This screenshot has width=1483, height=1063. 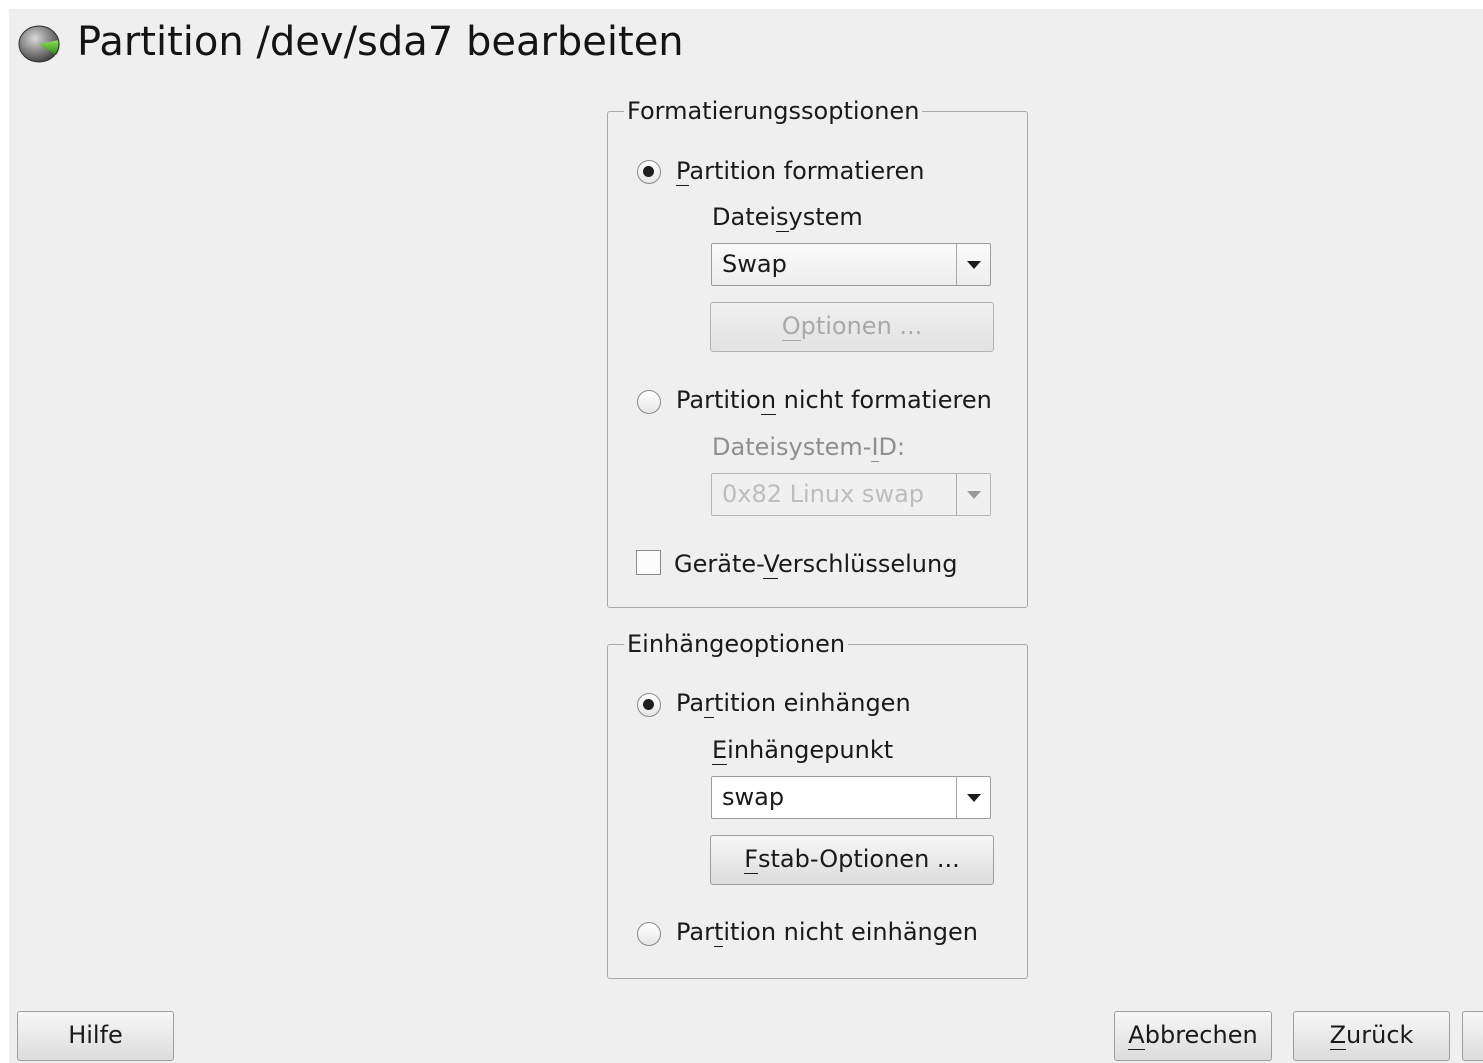 I want to click on no-format-partition-label: Partition nicht formatieren, so click(x=834, y=400).